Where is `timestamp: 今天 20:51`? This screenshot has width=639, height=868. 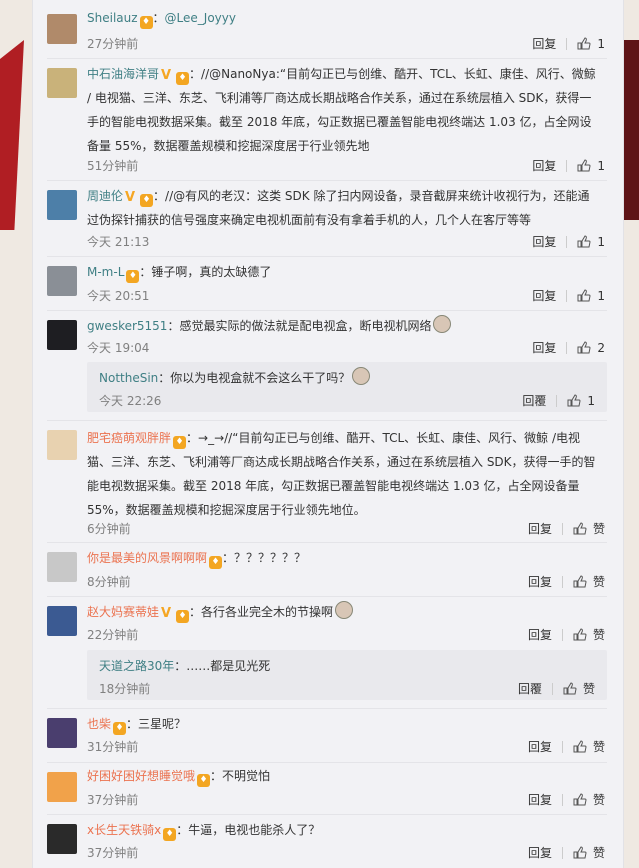
timestamp: 今天 20:51 is located at coordinates (118, 296).